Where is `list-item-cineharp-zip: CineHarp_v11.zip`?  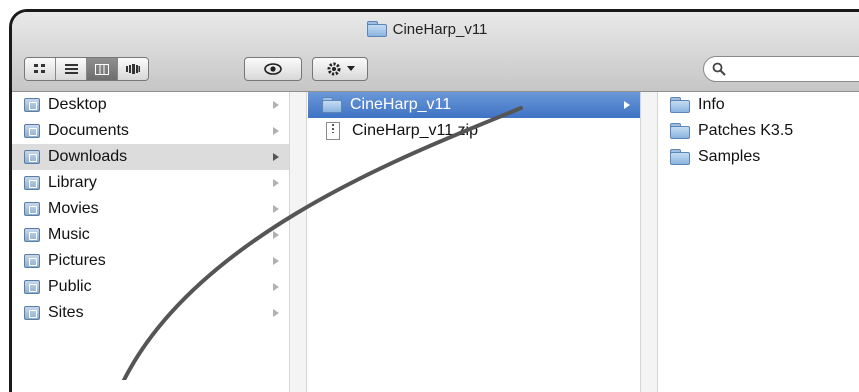
list-item-cineharp-zip: CineHarp_v11.zip is located at coordinates (474, 131).